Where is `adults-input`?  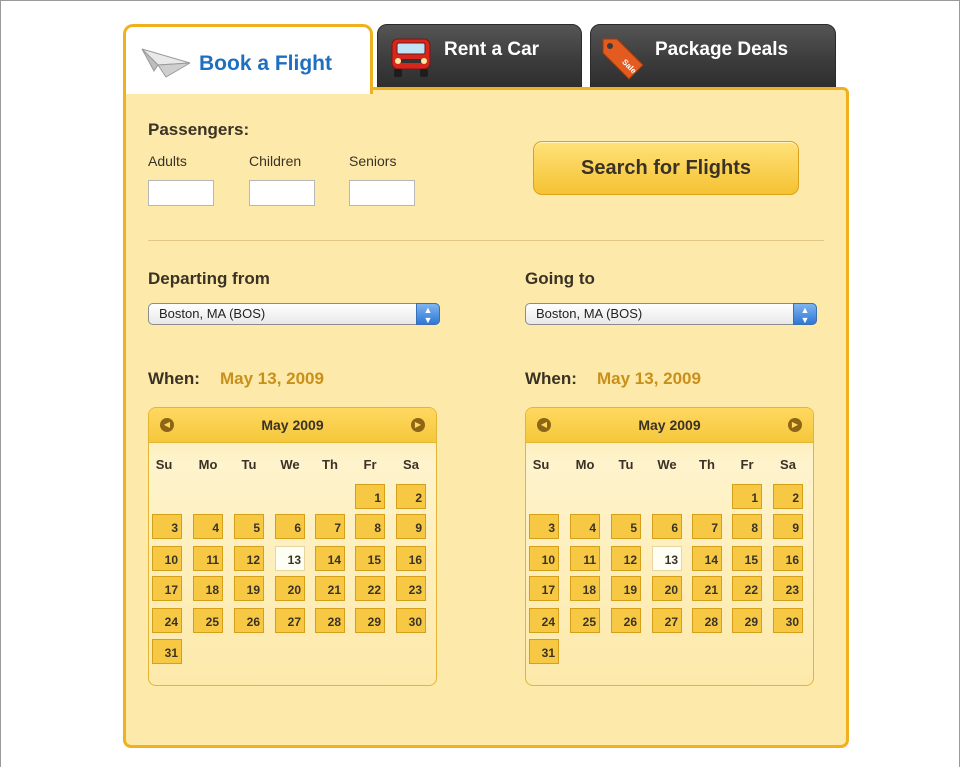 adults-input is located at coordinates (181, 193).